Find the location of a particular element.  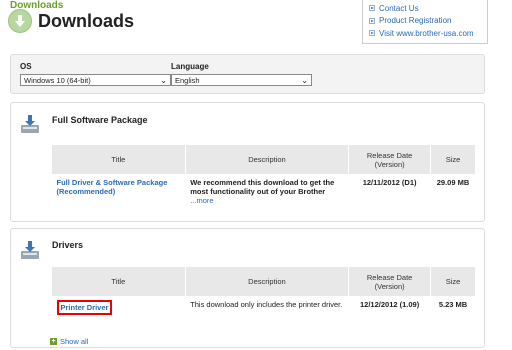

link-label: Contact Us is located at coordinates (399, 8).